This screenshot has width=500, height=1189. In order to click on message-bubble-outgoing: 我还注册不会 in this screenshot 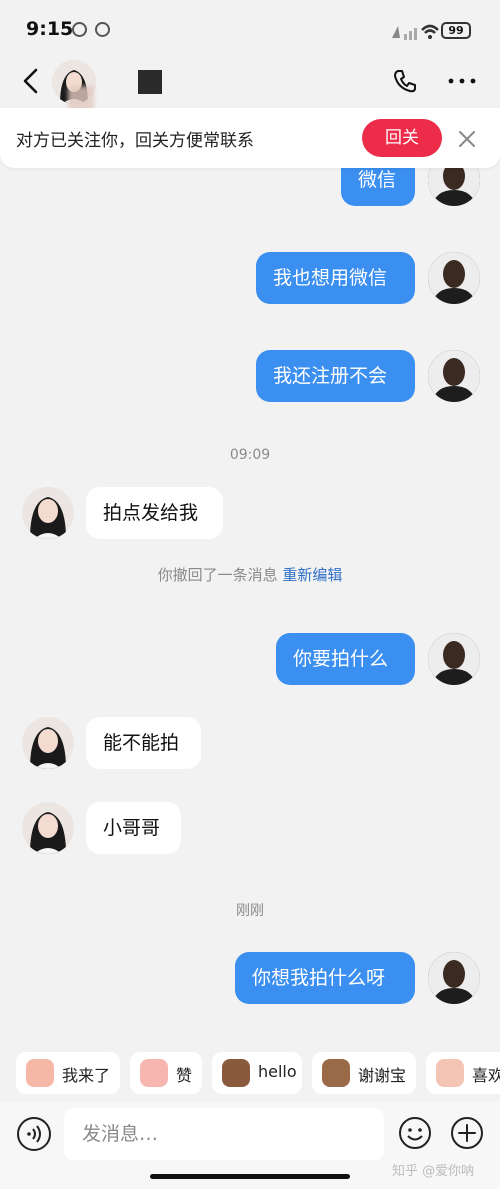, I will do `click(335, 376)`.